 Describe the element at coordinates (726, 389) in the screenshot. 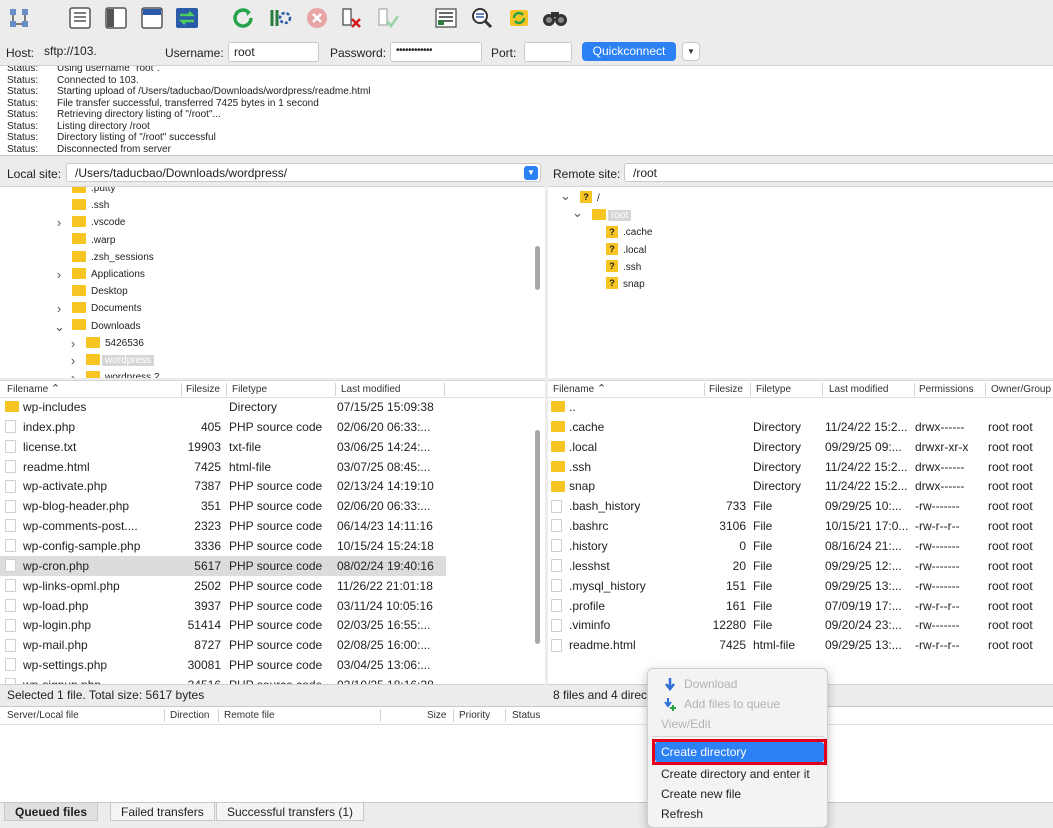

I see `remote-col-filesize: Filesize` at that location.